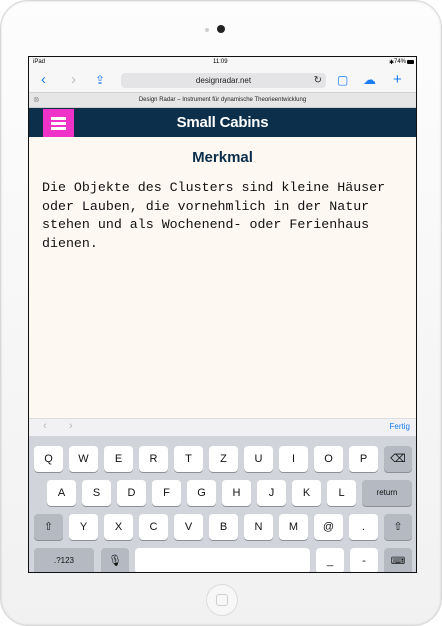  What do you see at coordinates (328, 527) in the screenshot?
I see `key-at: @` at bounding box center [328, 527].